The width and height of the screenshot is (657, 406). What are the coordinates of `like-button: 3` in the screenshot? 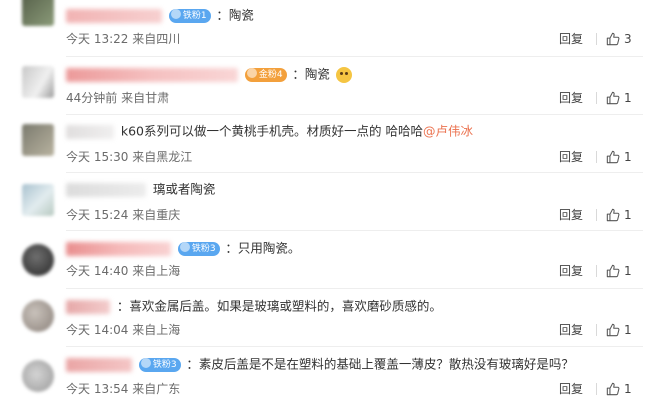 It's located at (619, 39).